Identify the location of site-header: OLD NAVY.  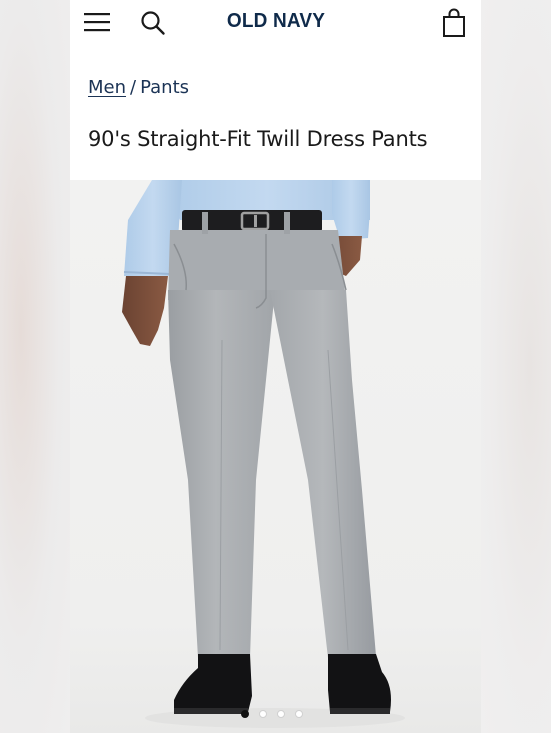
(275, 25).